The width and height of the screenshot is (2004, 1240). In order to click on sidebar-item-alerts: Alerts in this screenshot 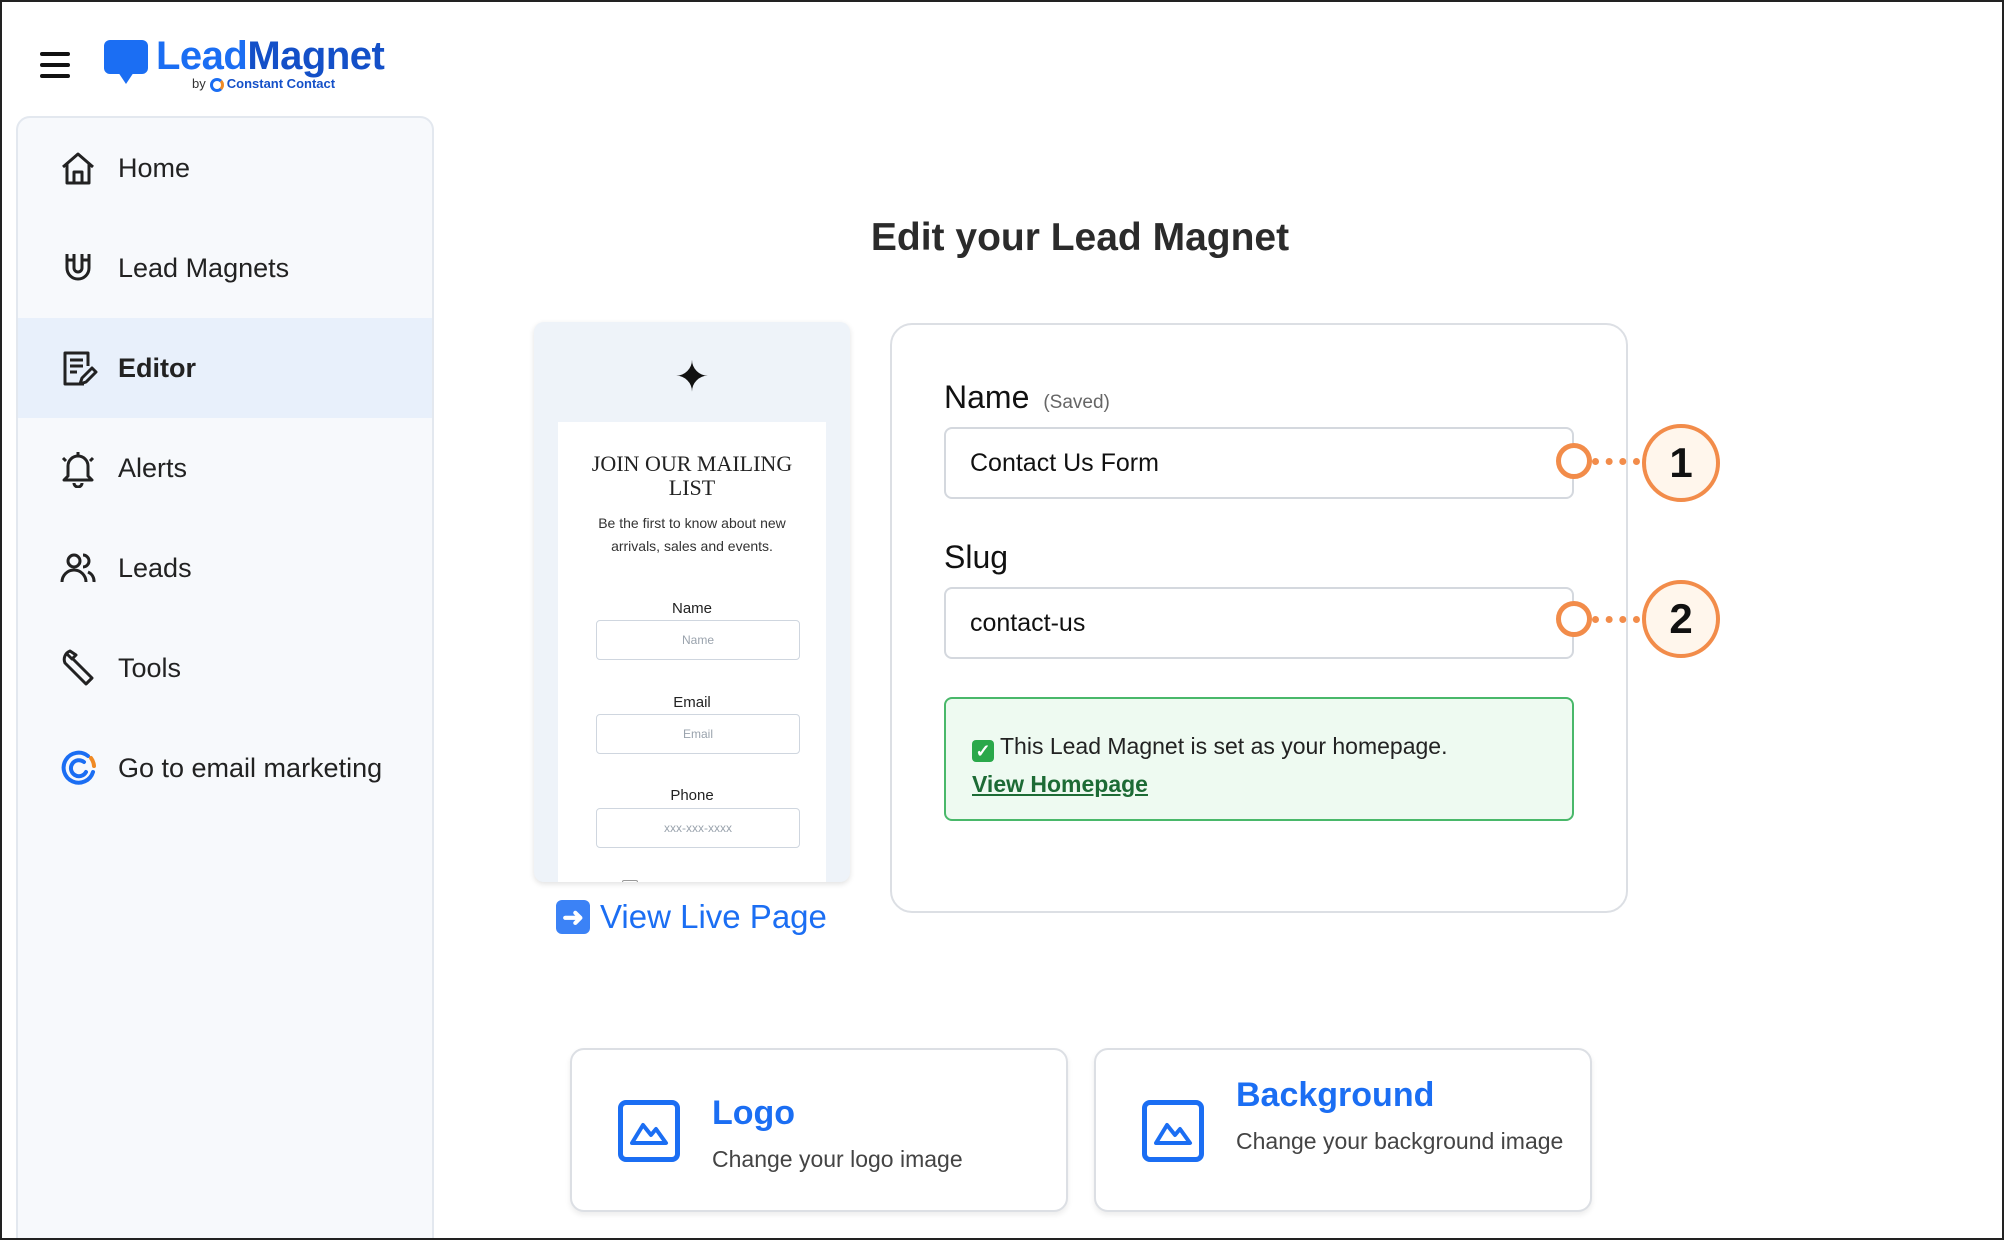, I will do `click(225, 468)`.